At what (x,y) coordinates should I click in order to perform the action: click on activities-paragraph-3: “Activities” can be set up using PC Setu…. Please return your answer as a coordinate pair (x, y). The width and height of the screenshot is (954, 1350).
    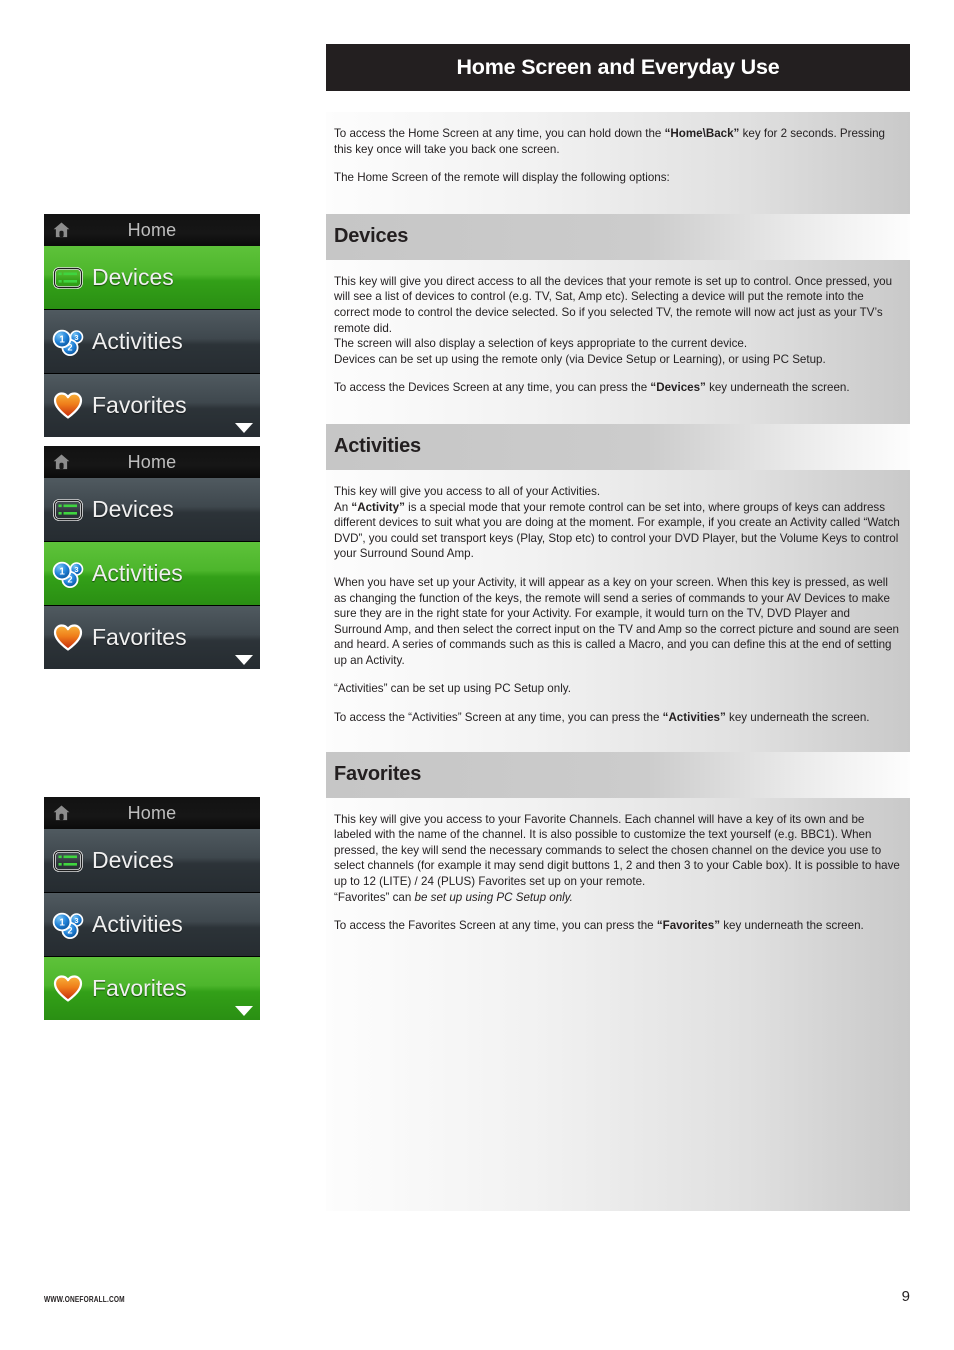
    Looking at the image, I should click on (452, 689).